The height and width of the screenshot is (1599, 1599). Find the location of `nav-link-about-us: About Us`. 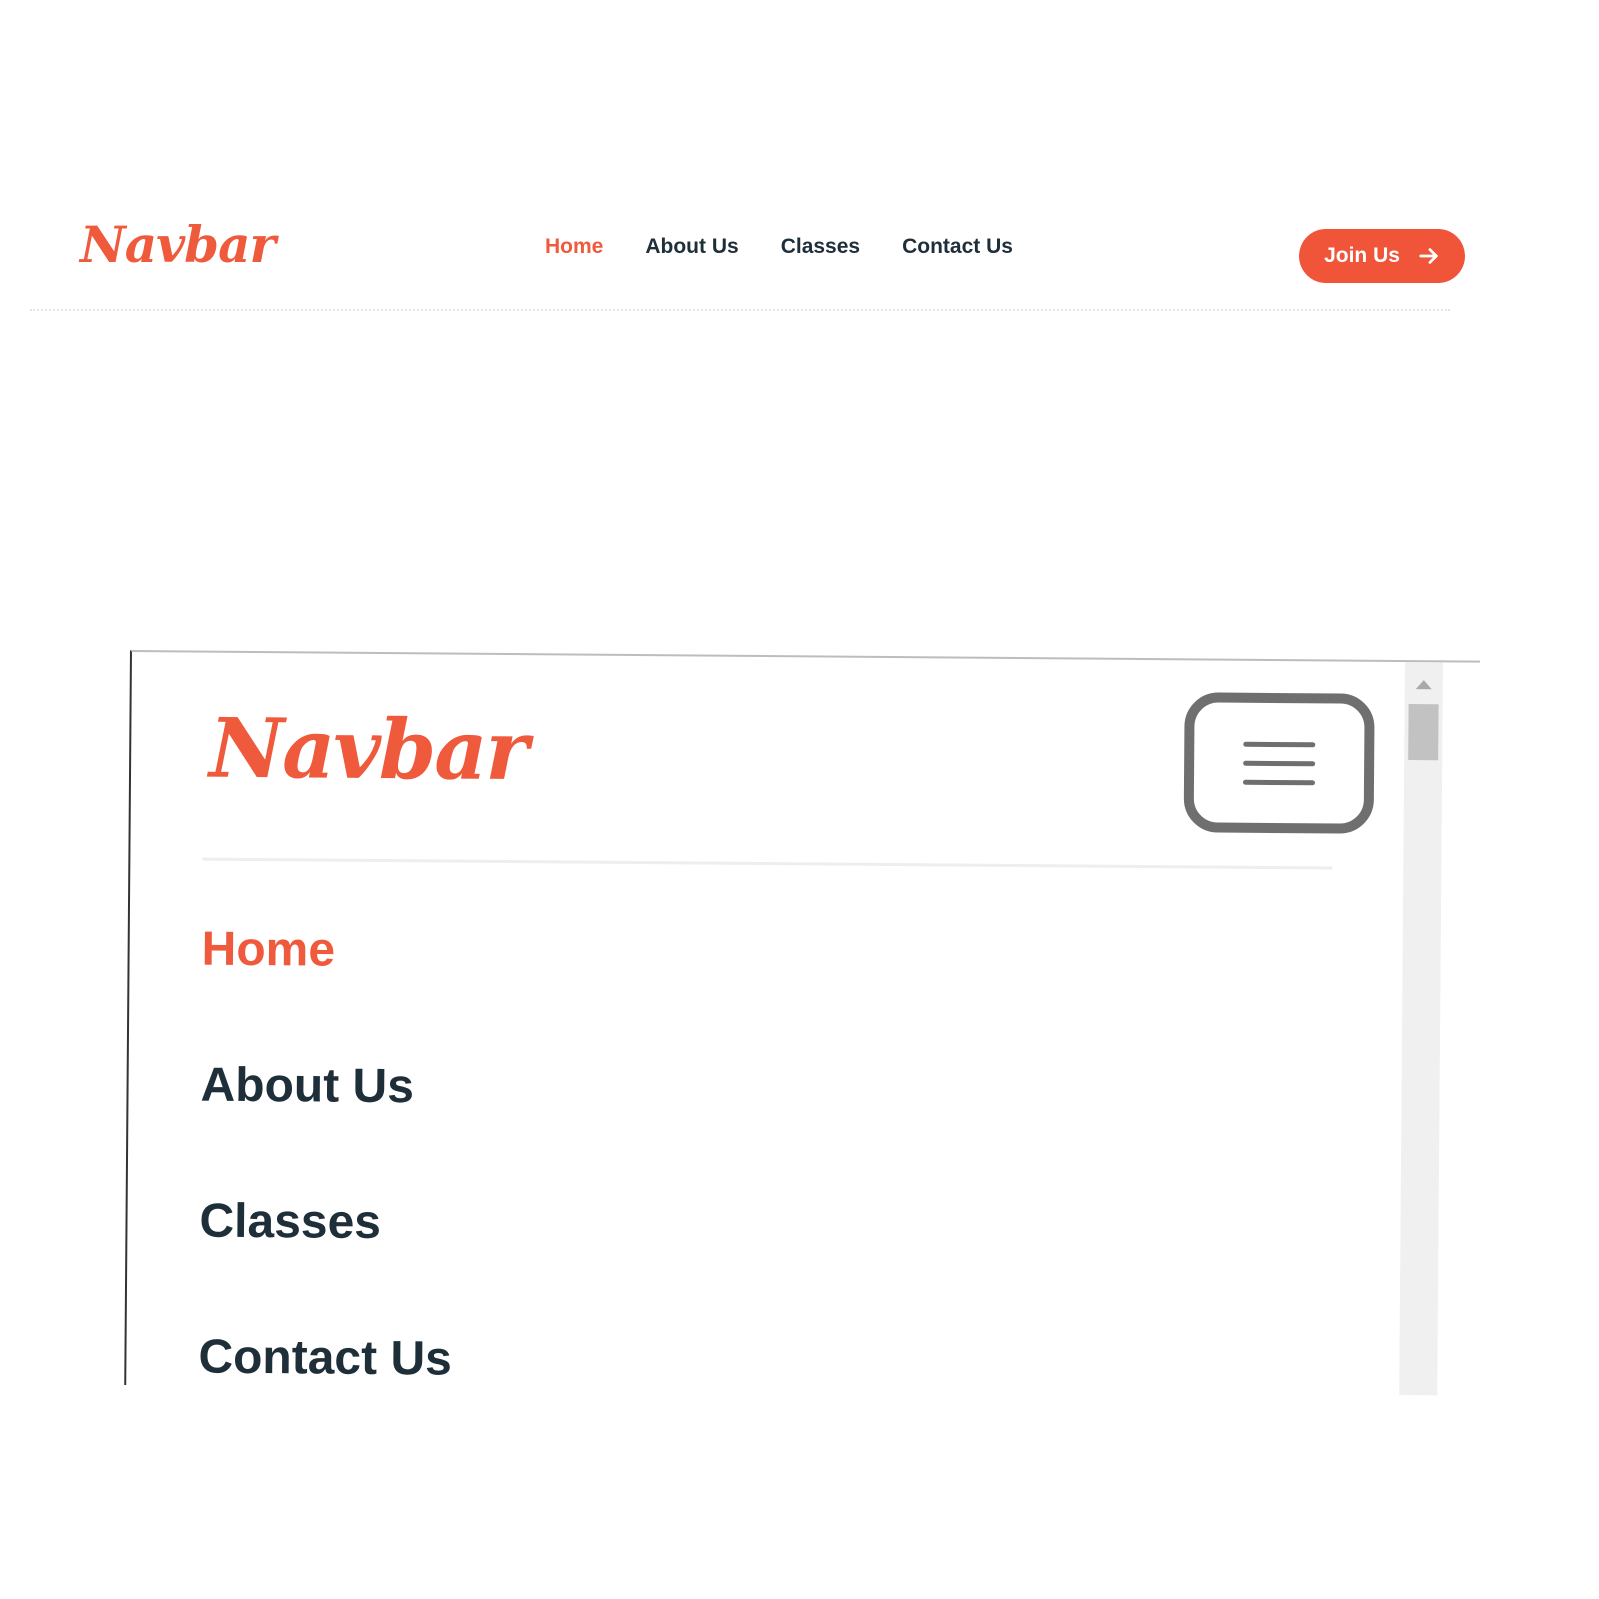

nav-link-about-us: About Us is located at coordinates (691, 247).